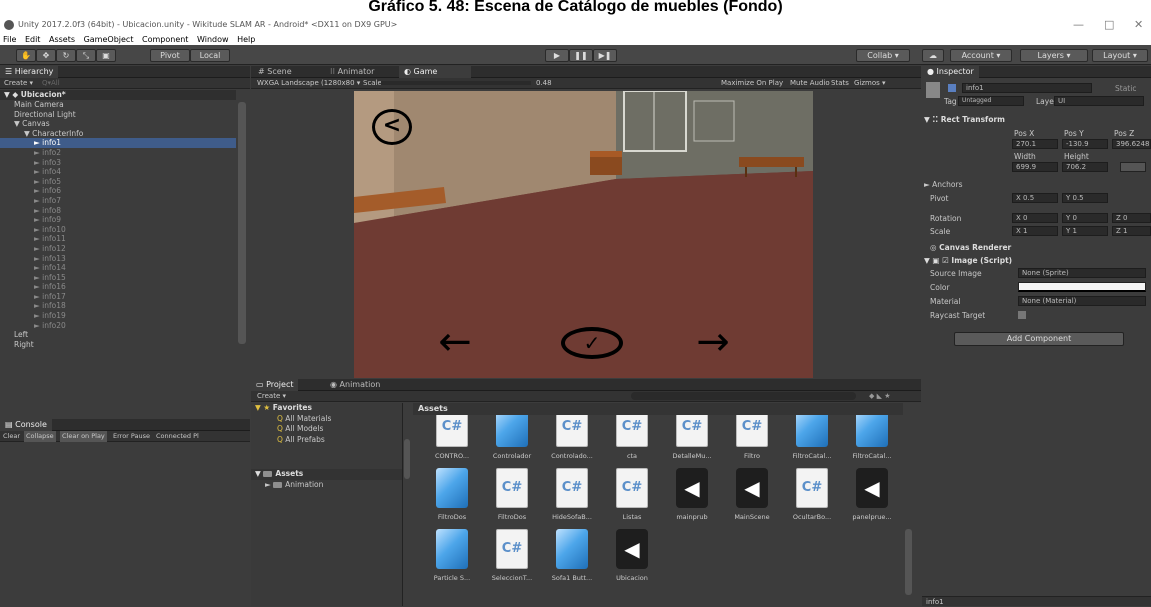 This screenshot has width=1151, height=607. Describe the element at coordinates (1027, 88) in the screenshot. I see `object-name-field: info1` at that location.